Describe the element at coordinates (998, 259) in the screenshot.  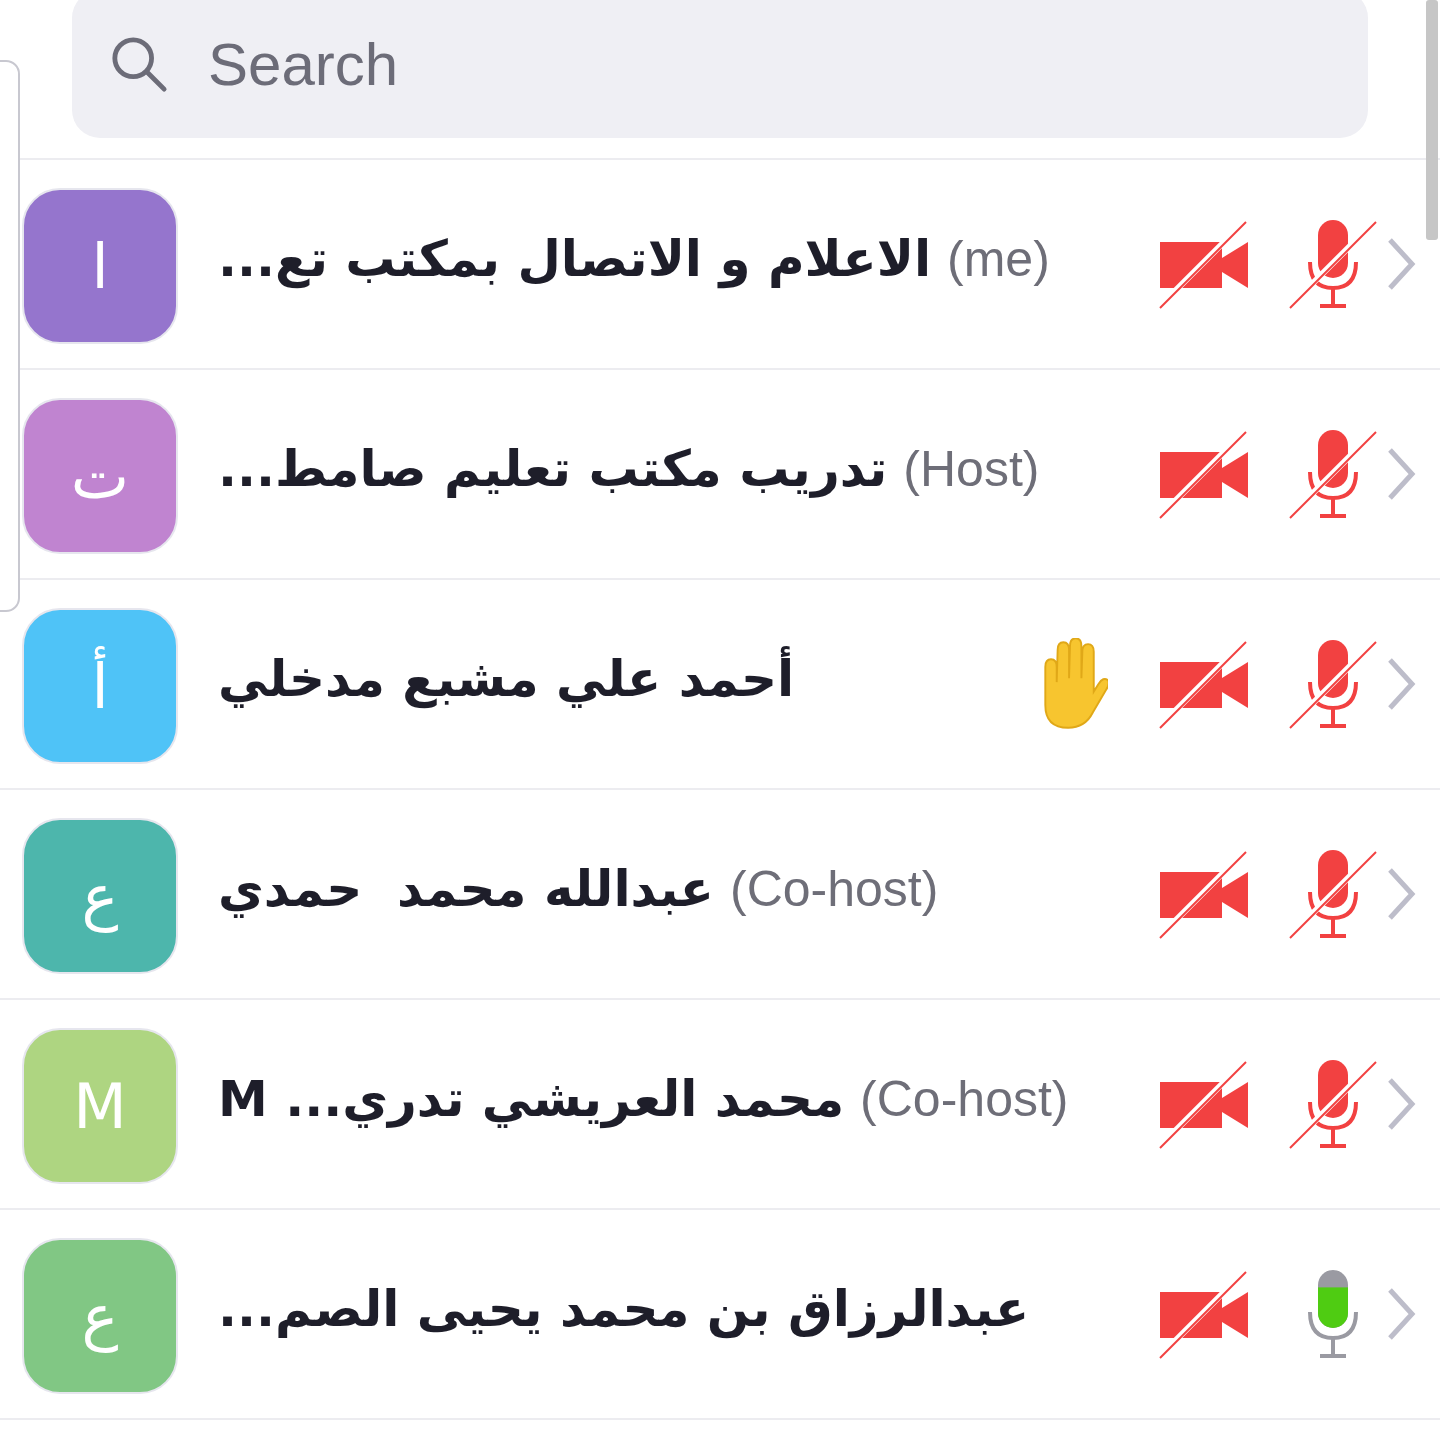
I see `participant-role: (me)` at that location.